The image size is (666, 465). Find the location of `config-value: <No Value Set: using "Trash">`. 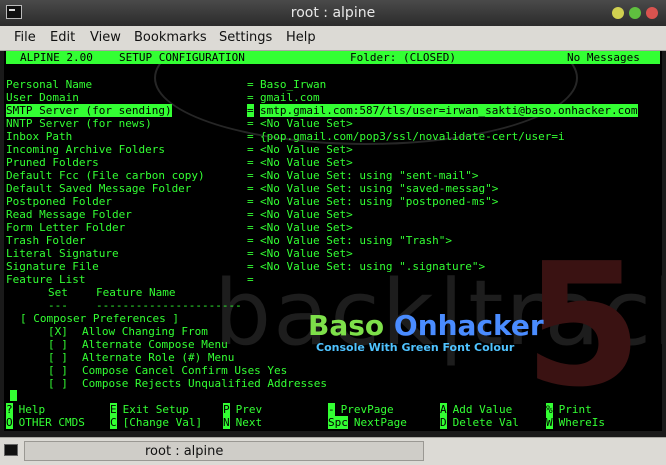

config-value: <No Value Set: using "Trash"> is located at coordinates (356, 240).